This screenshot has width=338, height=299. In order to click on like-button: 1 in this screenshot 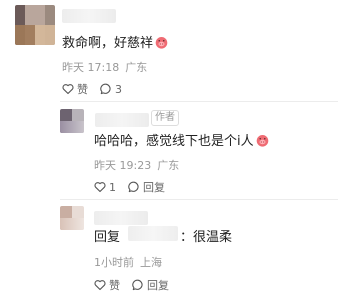, I will do `click(105, 187)`.